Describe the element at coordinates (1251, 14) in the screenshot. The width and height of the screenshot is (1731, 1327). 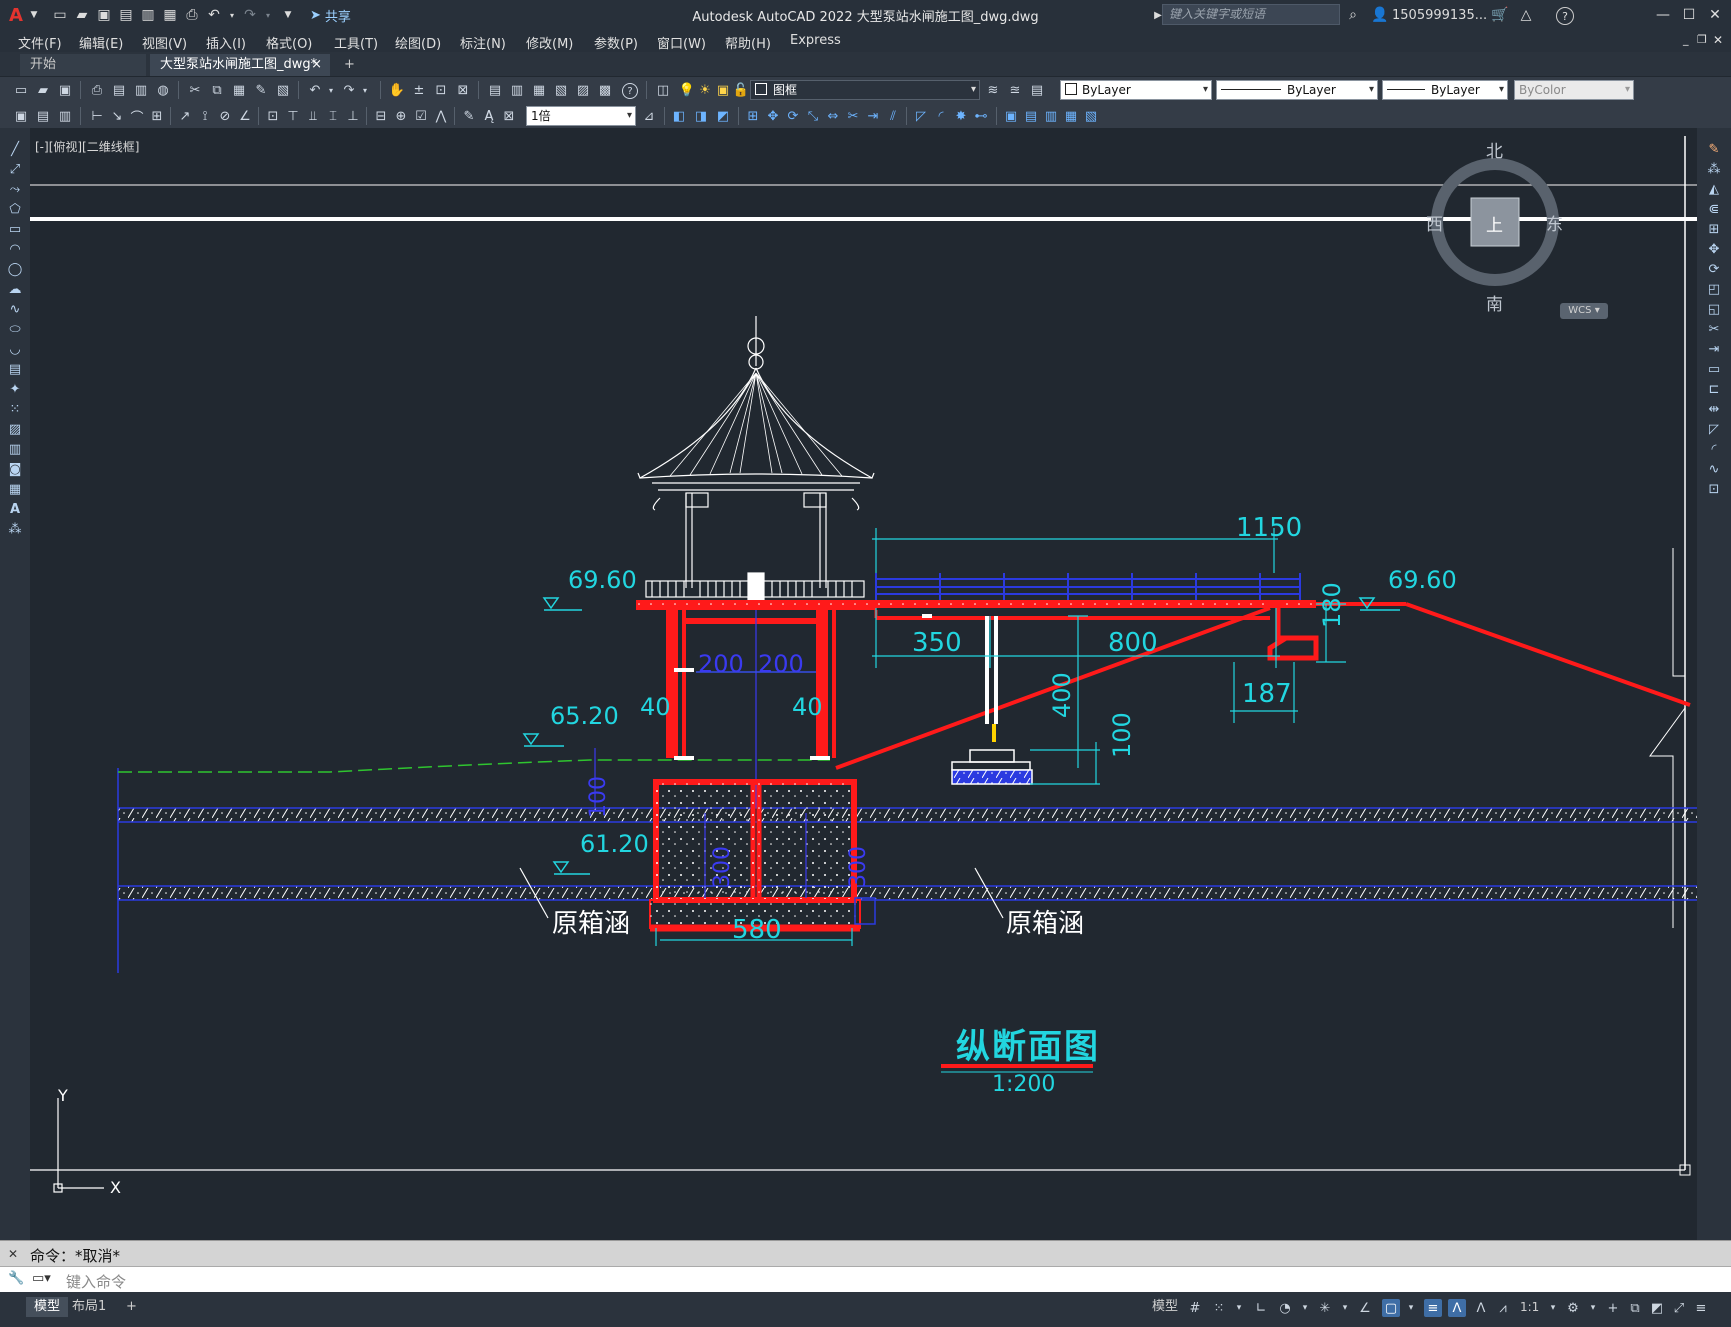
I see `help-search-input: 键入关键字或短语` at that location.